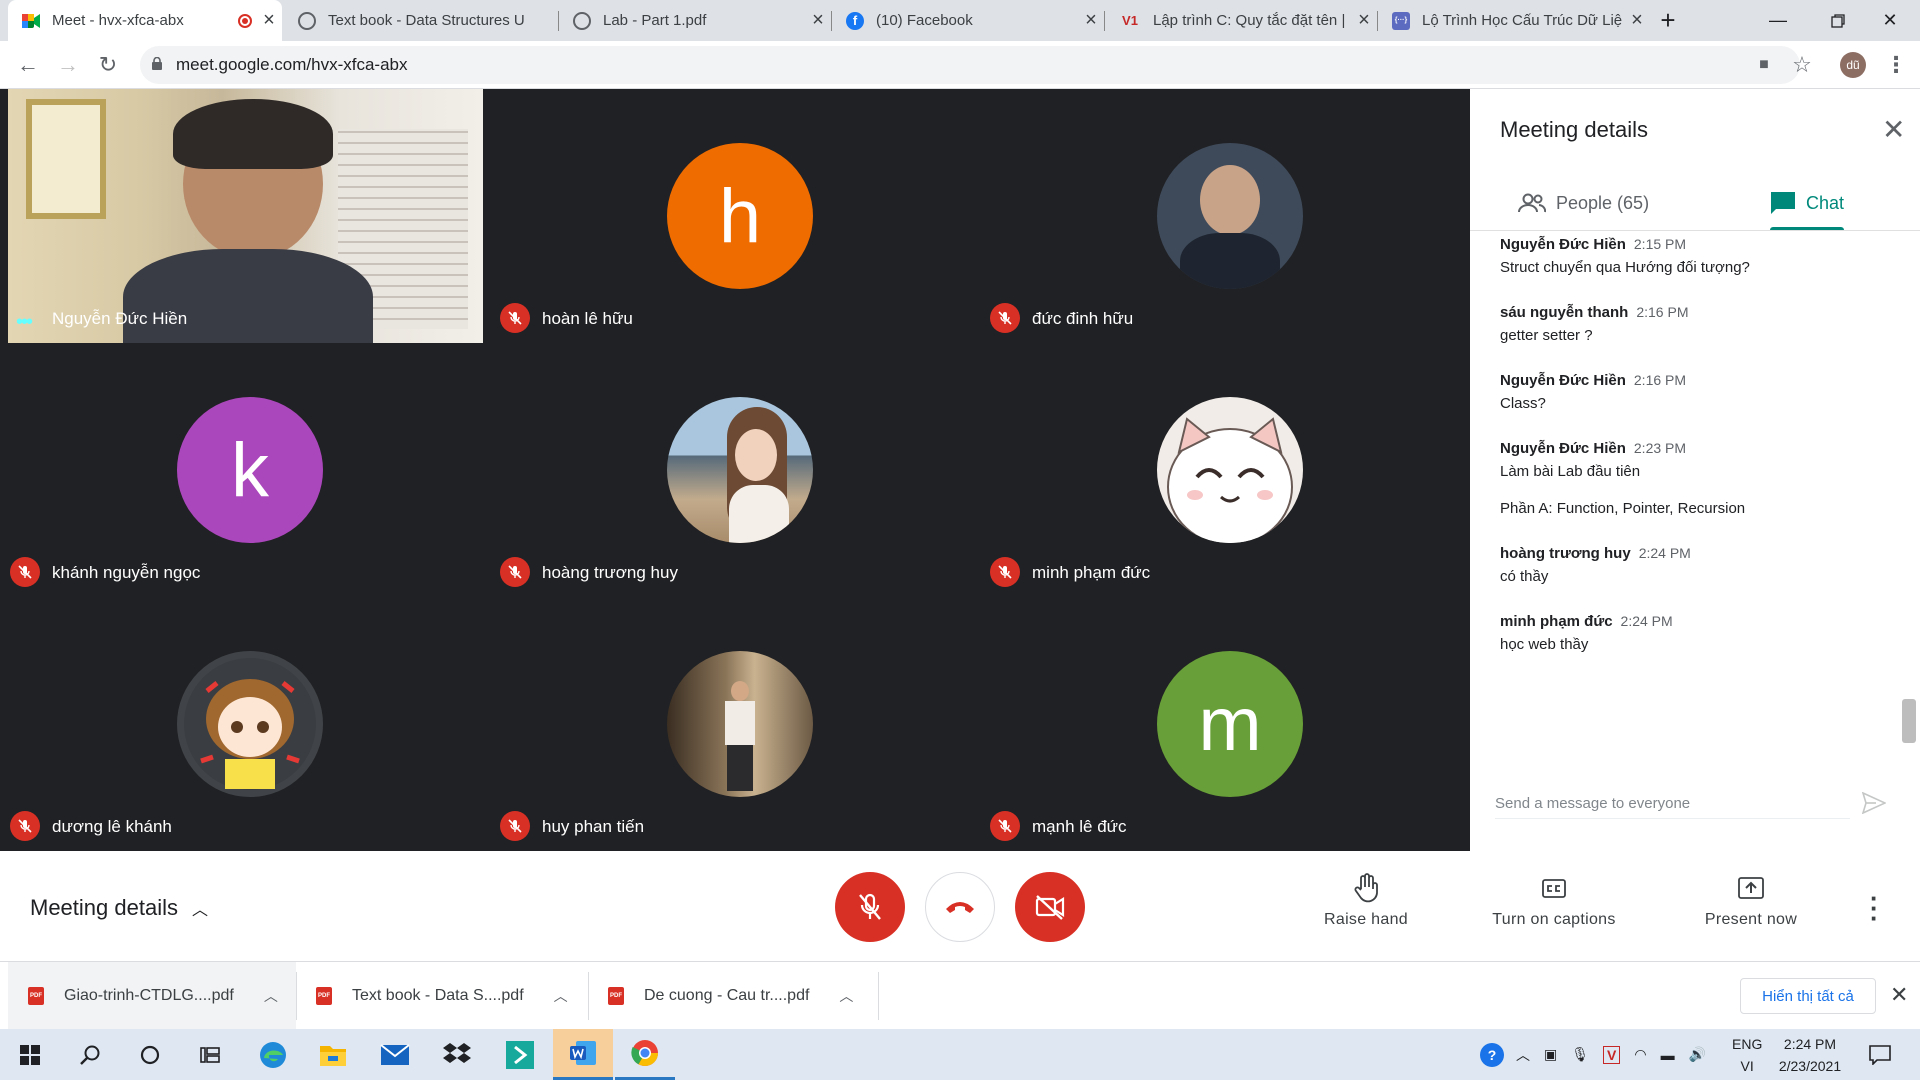 Image resolution: width=1920 pixels, height=1080 pixels. Describe the element at coordinates (1695, 633) in the screenshot. I see `chat-message: minh phạm đức 2:24 PM học web thầy` at that location.